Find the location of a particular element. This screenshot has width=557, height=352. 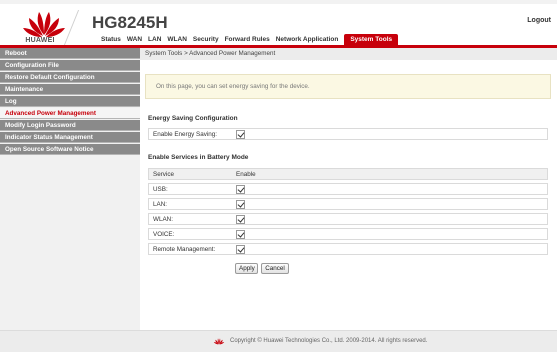

energy-saving-label: Enable Energy Saving: is located at coordinates (185, 134).